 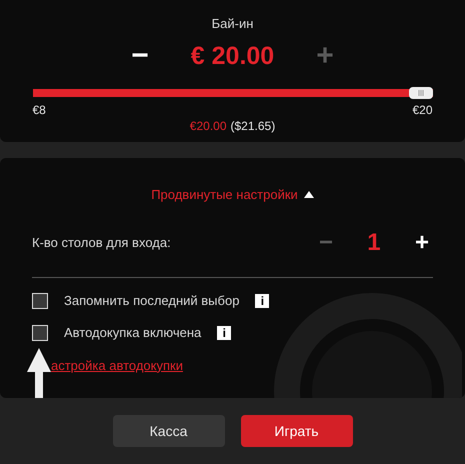 I want to click on caret-icon, so click(x=309, y=194).